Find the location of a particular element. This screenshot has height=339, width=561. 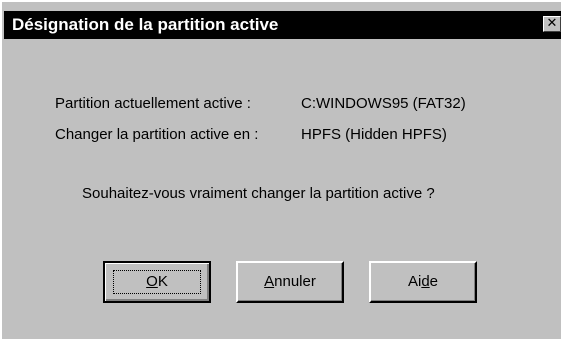

new-partition-label: Changer la partition active en : is located at coordinates (157, 134).